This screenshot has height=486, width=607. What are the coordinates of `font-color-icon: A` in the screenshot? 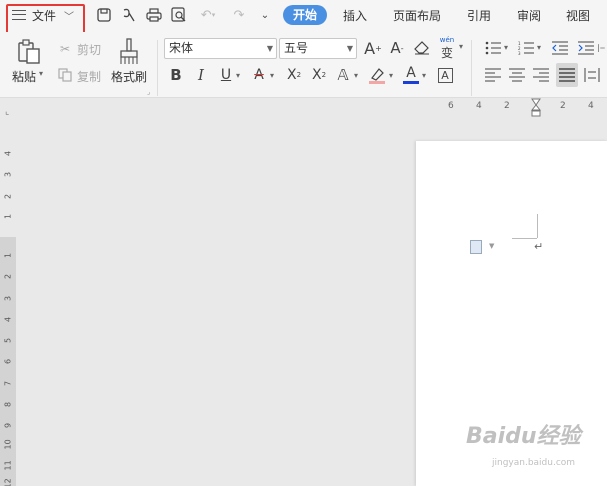 It's located at (411, 74).